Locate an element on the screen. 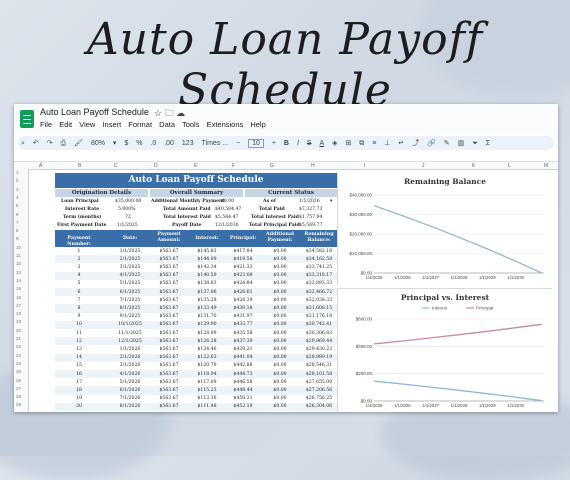  table-cell: 19 is located at coordinates (79, 398).